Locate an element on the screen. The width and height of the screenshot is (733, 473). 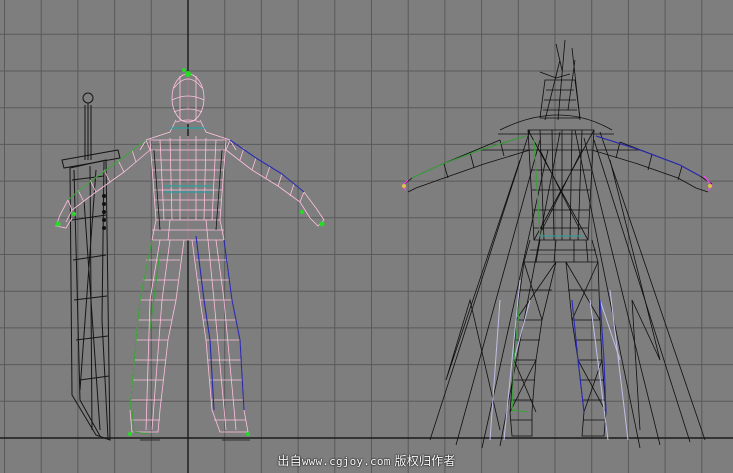
watermark: 出自www.cgjoy.com 版权归作者 is located at coordinates (366, 460).